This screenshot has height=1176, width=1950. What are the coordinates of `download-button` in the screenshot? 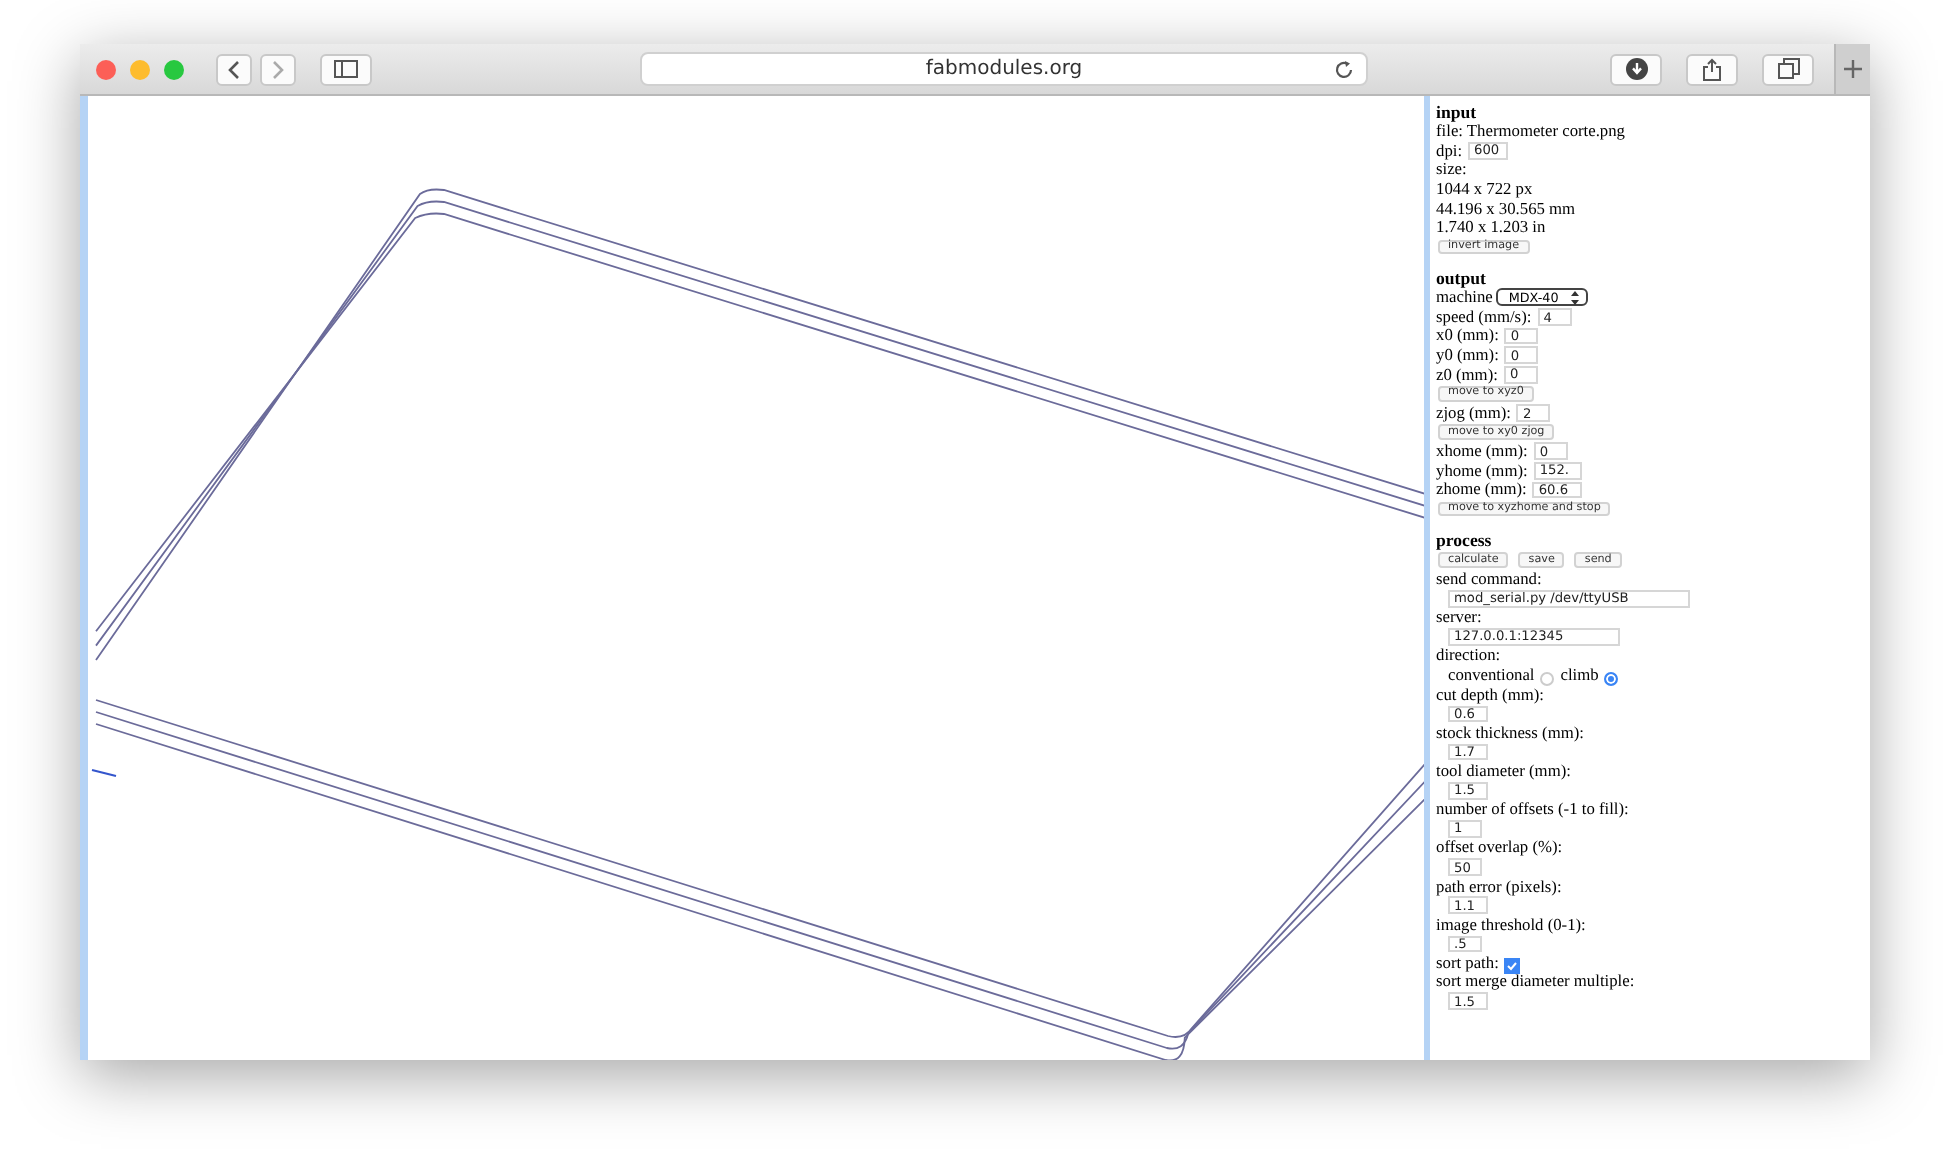 It's located at (1636, 69).